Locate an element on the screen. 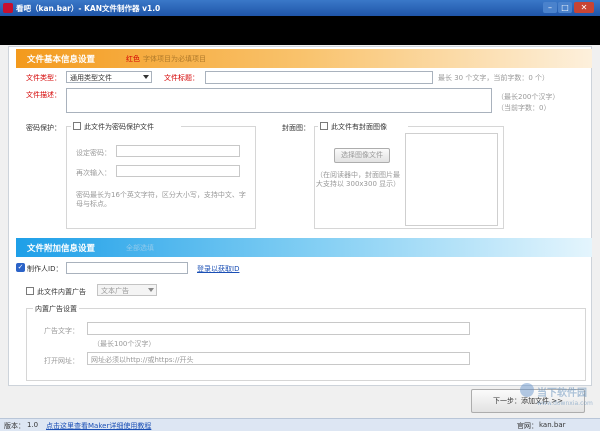 Image resolution: width=600 pixels, height=431 pixels. get-id-link: 登录以获取ID is located at coordinates (218, 269).